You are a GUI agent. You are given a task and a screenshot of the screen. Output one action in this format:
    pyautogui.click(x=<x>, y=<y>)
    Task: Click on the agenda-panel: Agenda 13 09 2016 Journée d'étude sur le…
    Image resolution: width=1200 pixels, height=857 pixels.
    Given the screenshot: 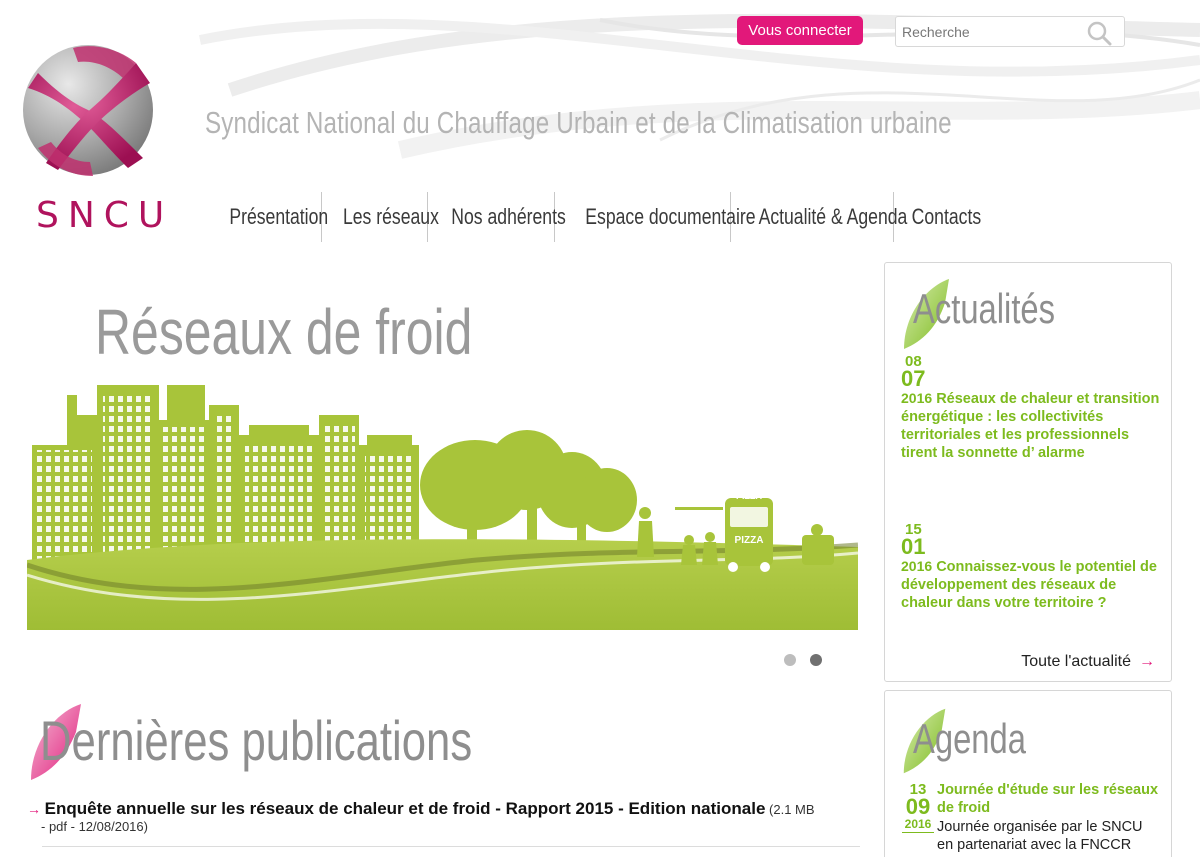 What is the action you would take?
    pyautogui.click(x=1028, y=773)
    